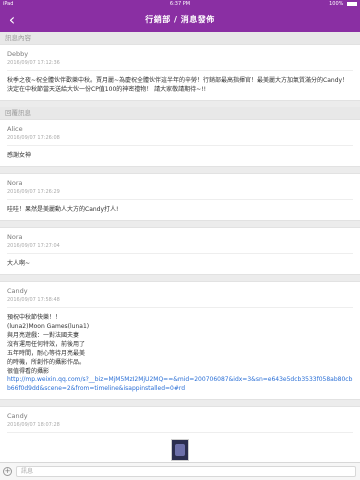 Image resolution: width=360 pixels, height=480 pixels. What do you see at coordinates (186, 471) in the screenshot?
I see `message-input` at bounding box center [186, 471].